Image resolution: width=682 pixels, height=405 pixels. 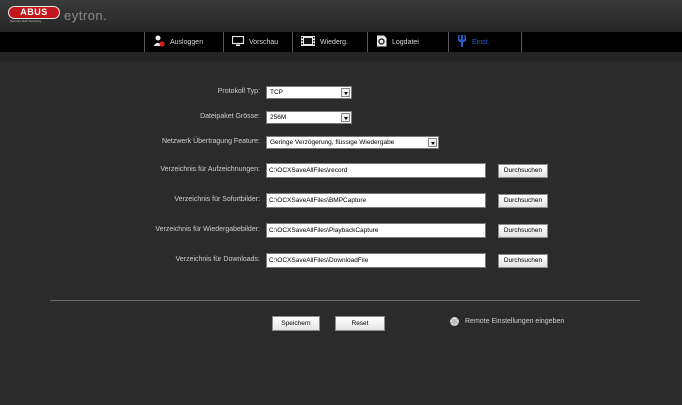 I want to click on playback-dir-label: Verzeichnis für Wiedergabebilder:, so click(x=207, y=229).